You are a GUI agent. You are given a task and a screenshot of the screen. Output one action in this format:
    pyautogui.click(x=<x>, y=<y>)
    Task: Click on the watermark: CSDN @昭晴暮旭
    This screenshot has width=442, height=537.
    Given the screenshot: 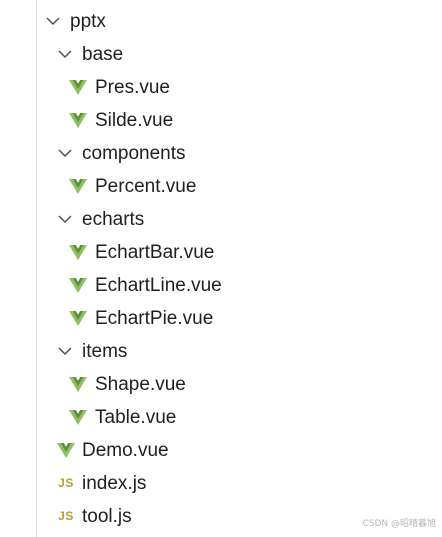 What is the action you would take?
    pyautogui.click(x=399, y=524)
    